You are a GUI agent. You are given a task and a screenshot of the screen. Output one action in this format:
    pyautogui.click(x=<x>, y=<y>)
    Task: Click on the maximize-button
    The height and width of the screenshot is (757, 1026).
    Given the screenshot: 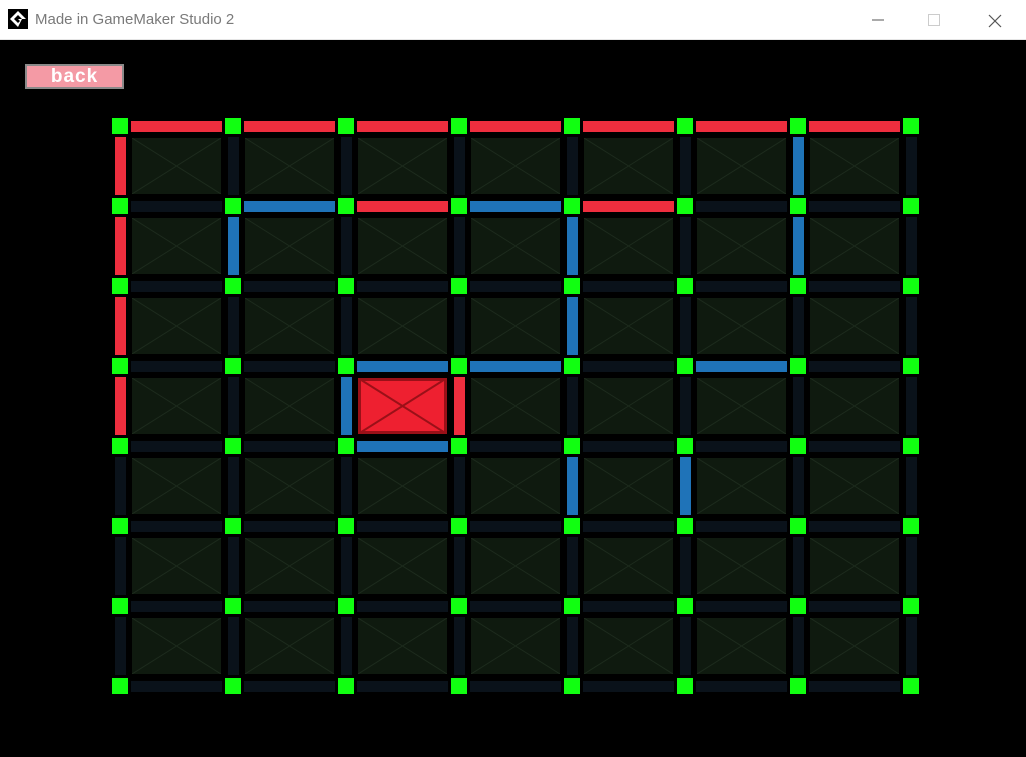 What is the action you would take?
    pyautogui.click(x=934, y=19)
    